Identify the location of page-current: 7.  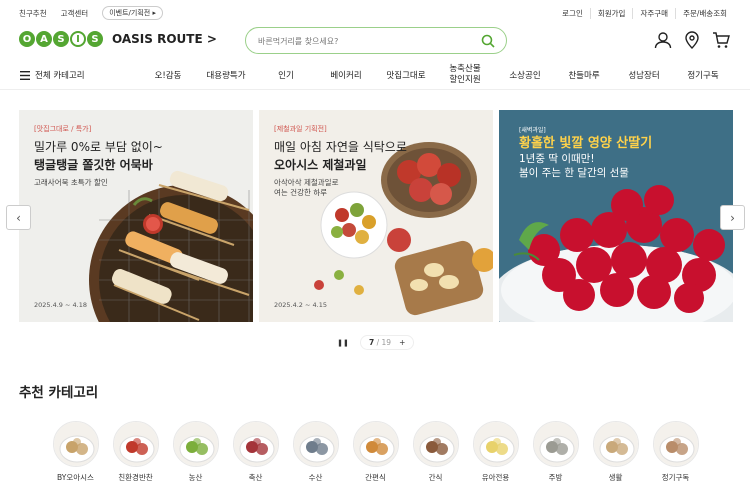
(372, 342).